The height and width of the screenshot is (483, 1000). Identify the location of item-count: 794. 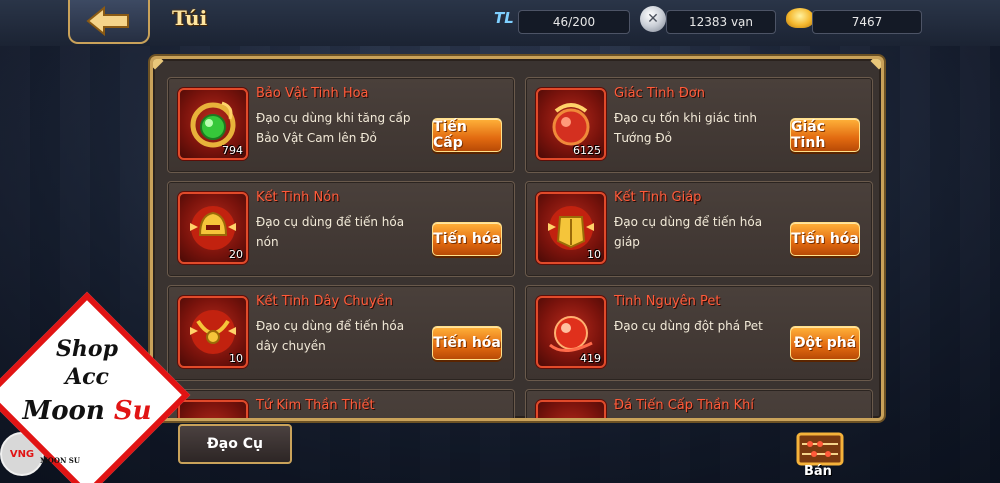
(232, 150).